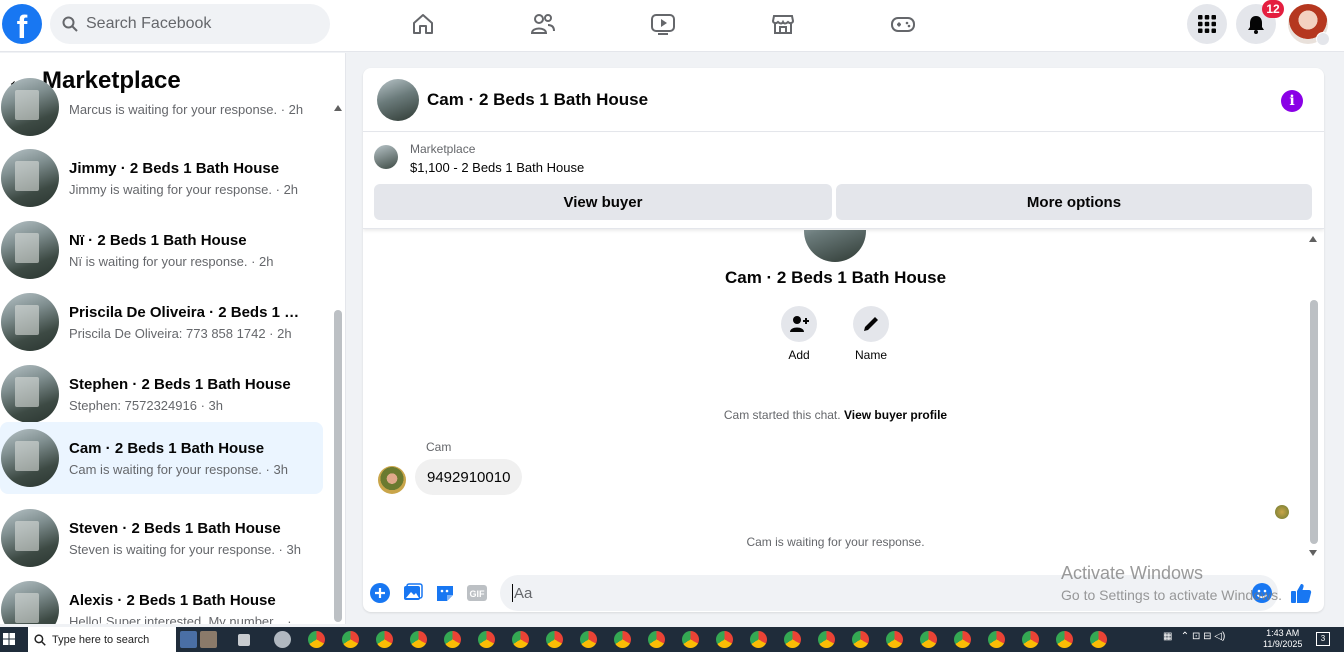  I want to click on facebook-logo: f, so click(22, 24).